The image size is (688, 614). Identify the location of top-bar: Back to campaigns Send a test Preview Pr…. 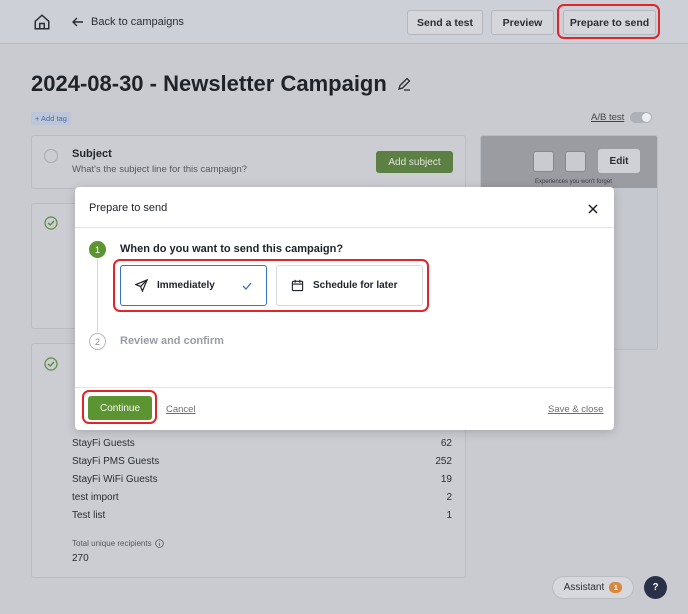
(344, 22).